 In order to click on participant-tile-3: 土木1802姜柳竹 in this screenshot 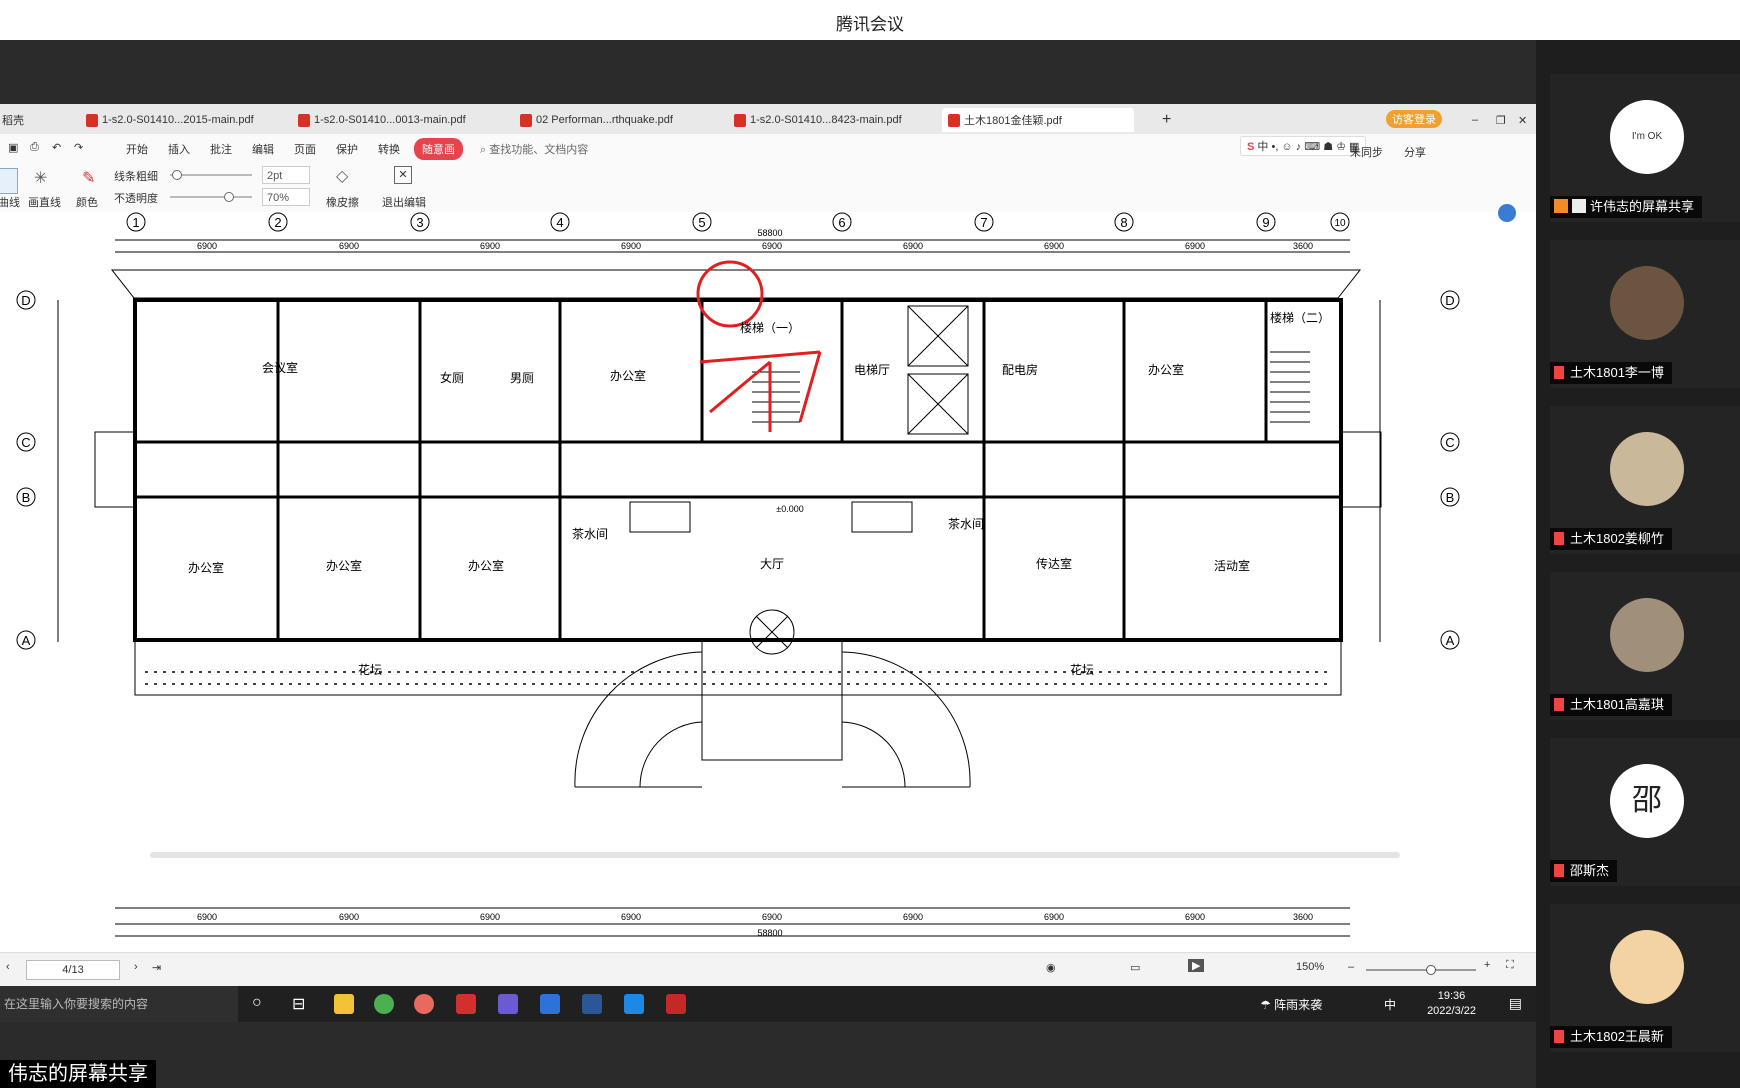, I will do `click(1645, 480)`.